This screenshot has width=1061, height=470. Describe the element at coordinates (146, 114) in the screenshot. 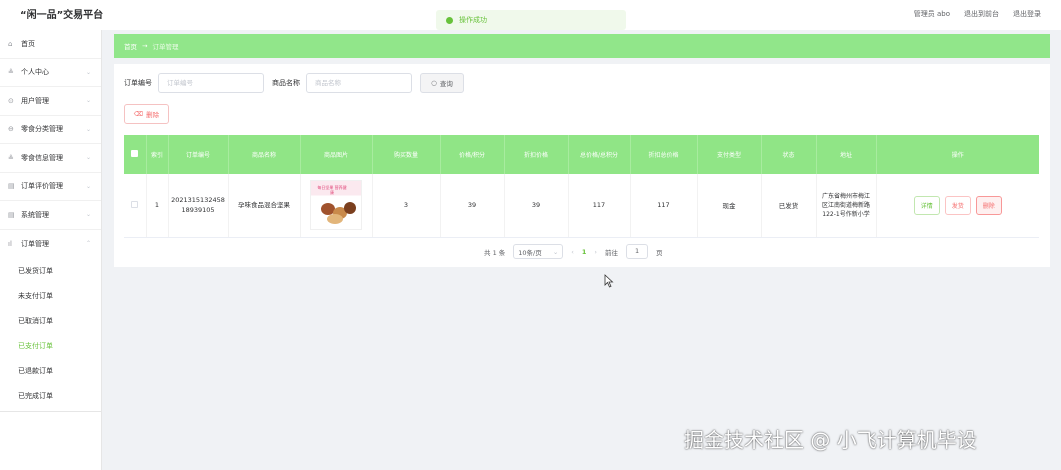

I see `batch-delete-button: ⌫ 删除` at that location.